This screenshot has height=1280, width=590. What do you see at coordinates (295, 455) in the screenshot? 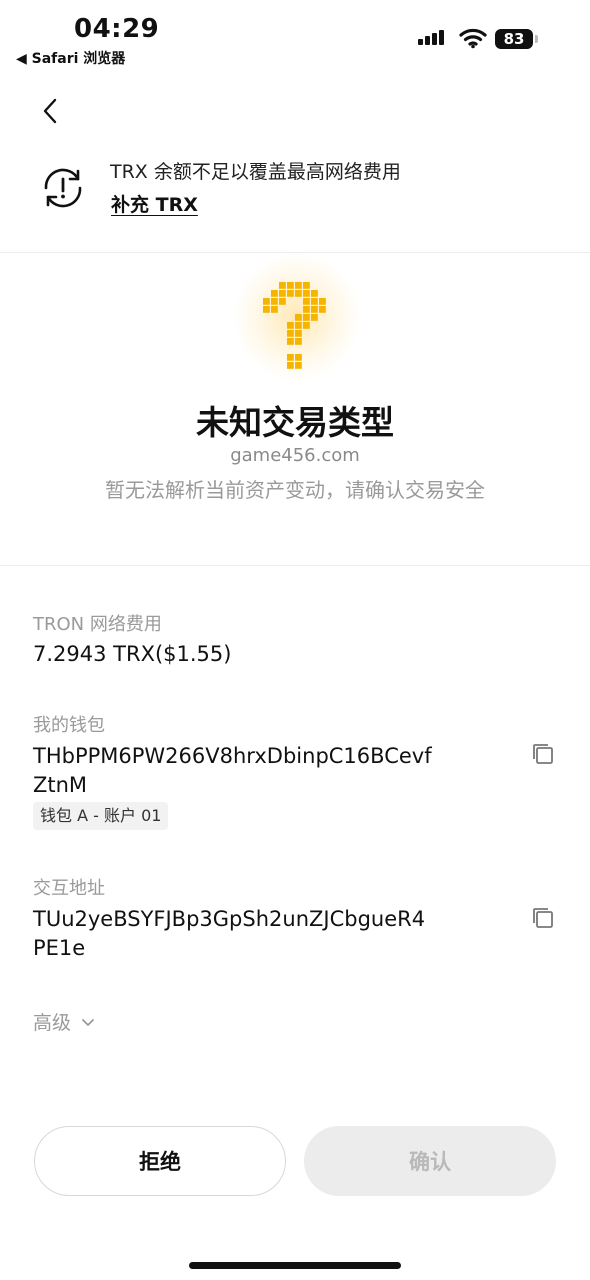
I see `dapp-domain: game456.com` at bounding box center [295, 455].